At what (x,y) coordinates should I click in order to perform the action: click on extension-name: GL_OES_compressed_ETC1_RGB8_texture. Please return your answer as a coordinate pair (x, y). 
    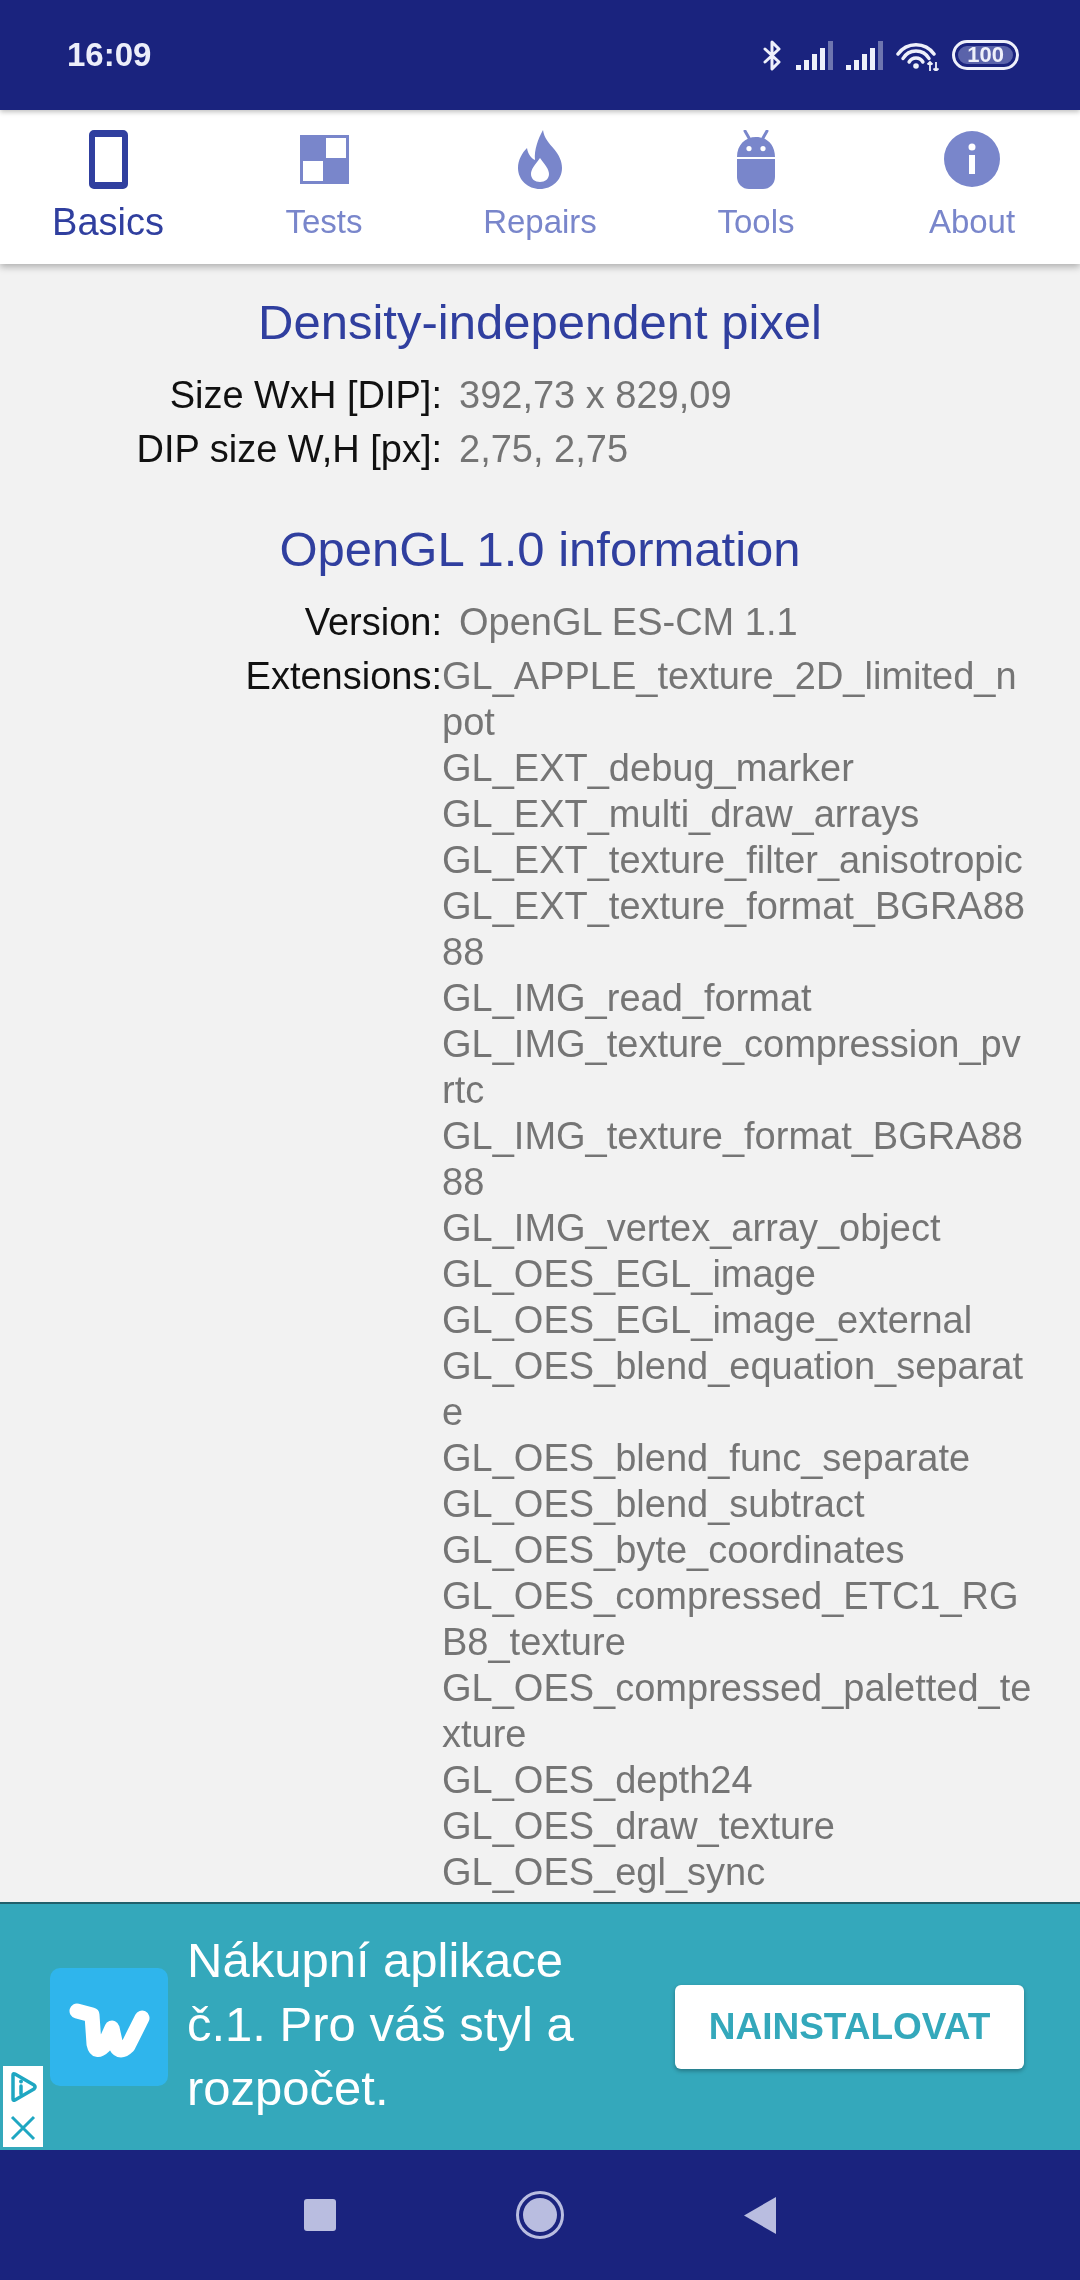
    Looking at the image, I should click on (731, 1619).